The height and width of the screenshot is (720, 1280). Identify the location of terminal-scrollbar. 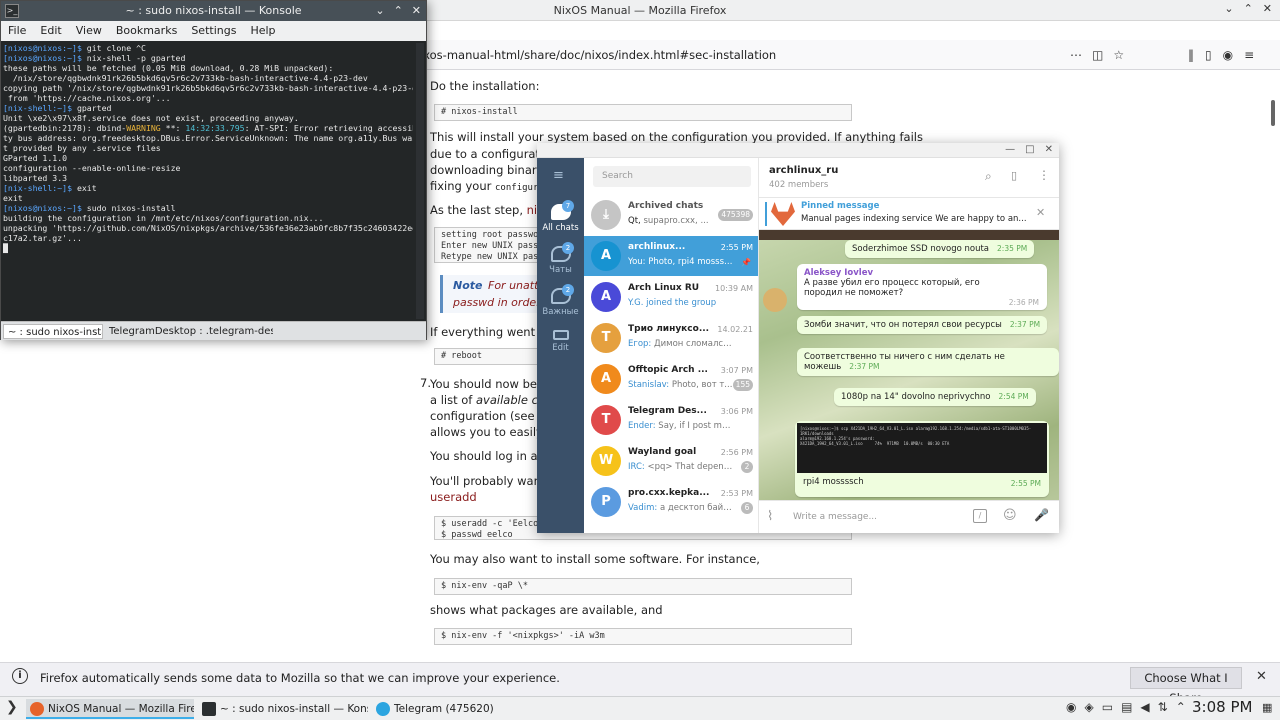
(420, 181).